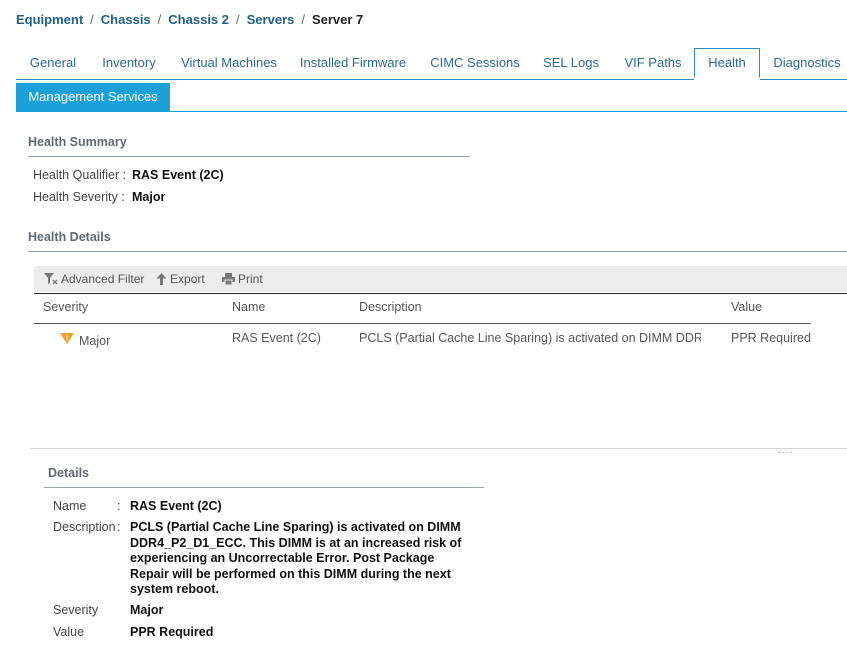 The height and width of the screenshot is (663, 847). Describe the element at coordinates (76, 610) in the screenshot. I see `detail-severity-label: Severity` at that location.